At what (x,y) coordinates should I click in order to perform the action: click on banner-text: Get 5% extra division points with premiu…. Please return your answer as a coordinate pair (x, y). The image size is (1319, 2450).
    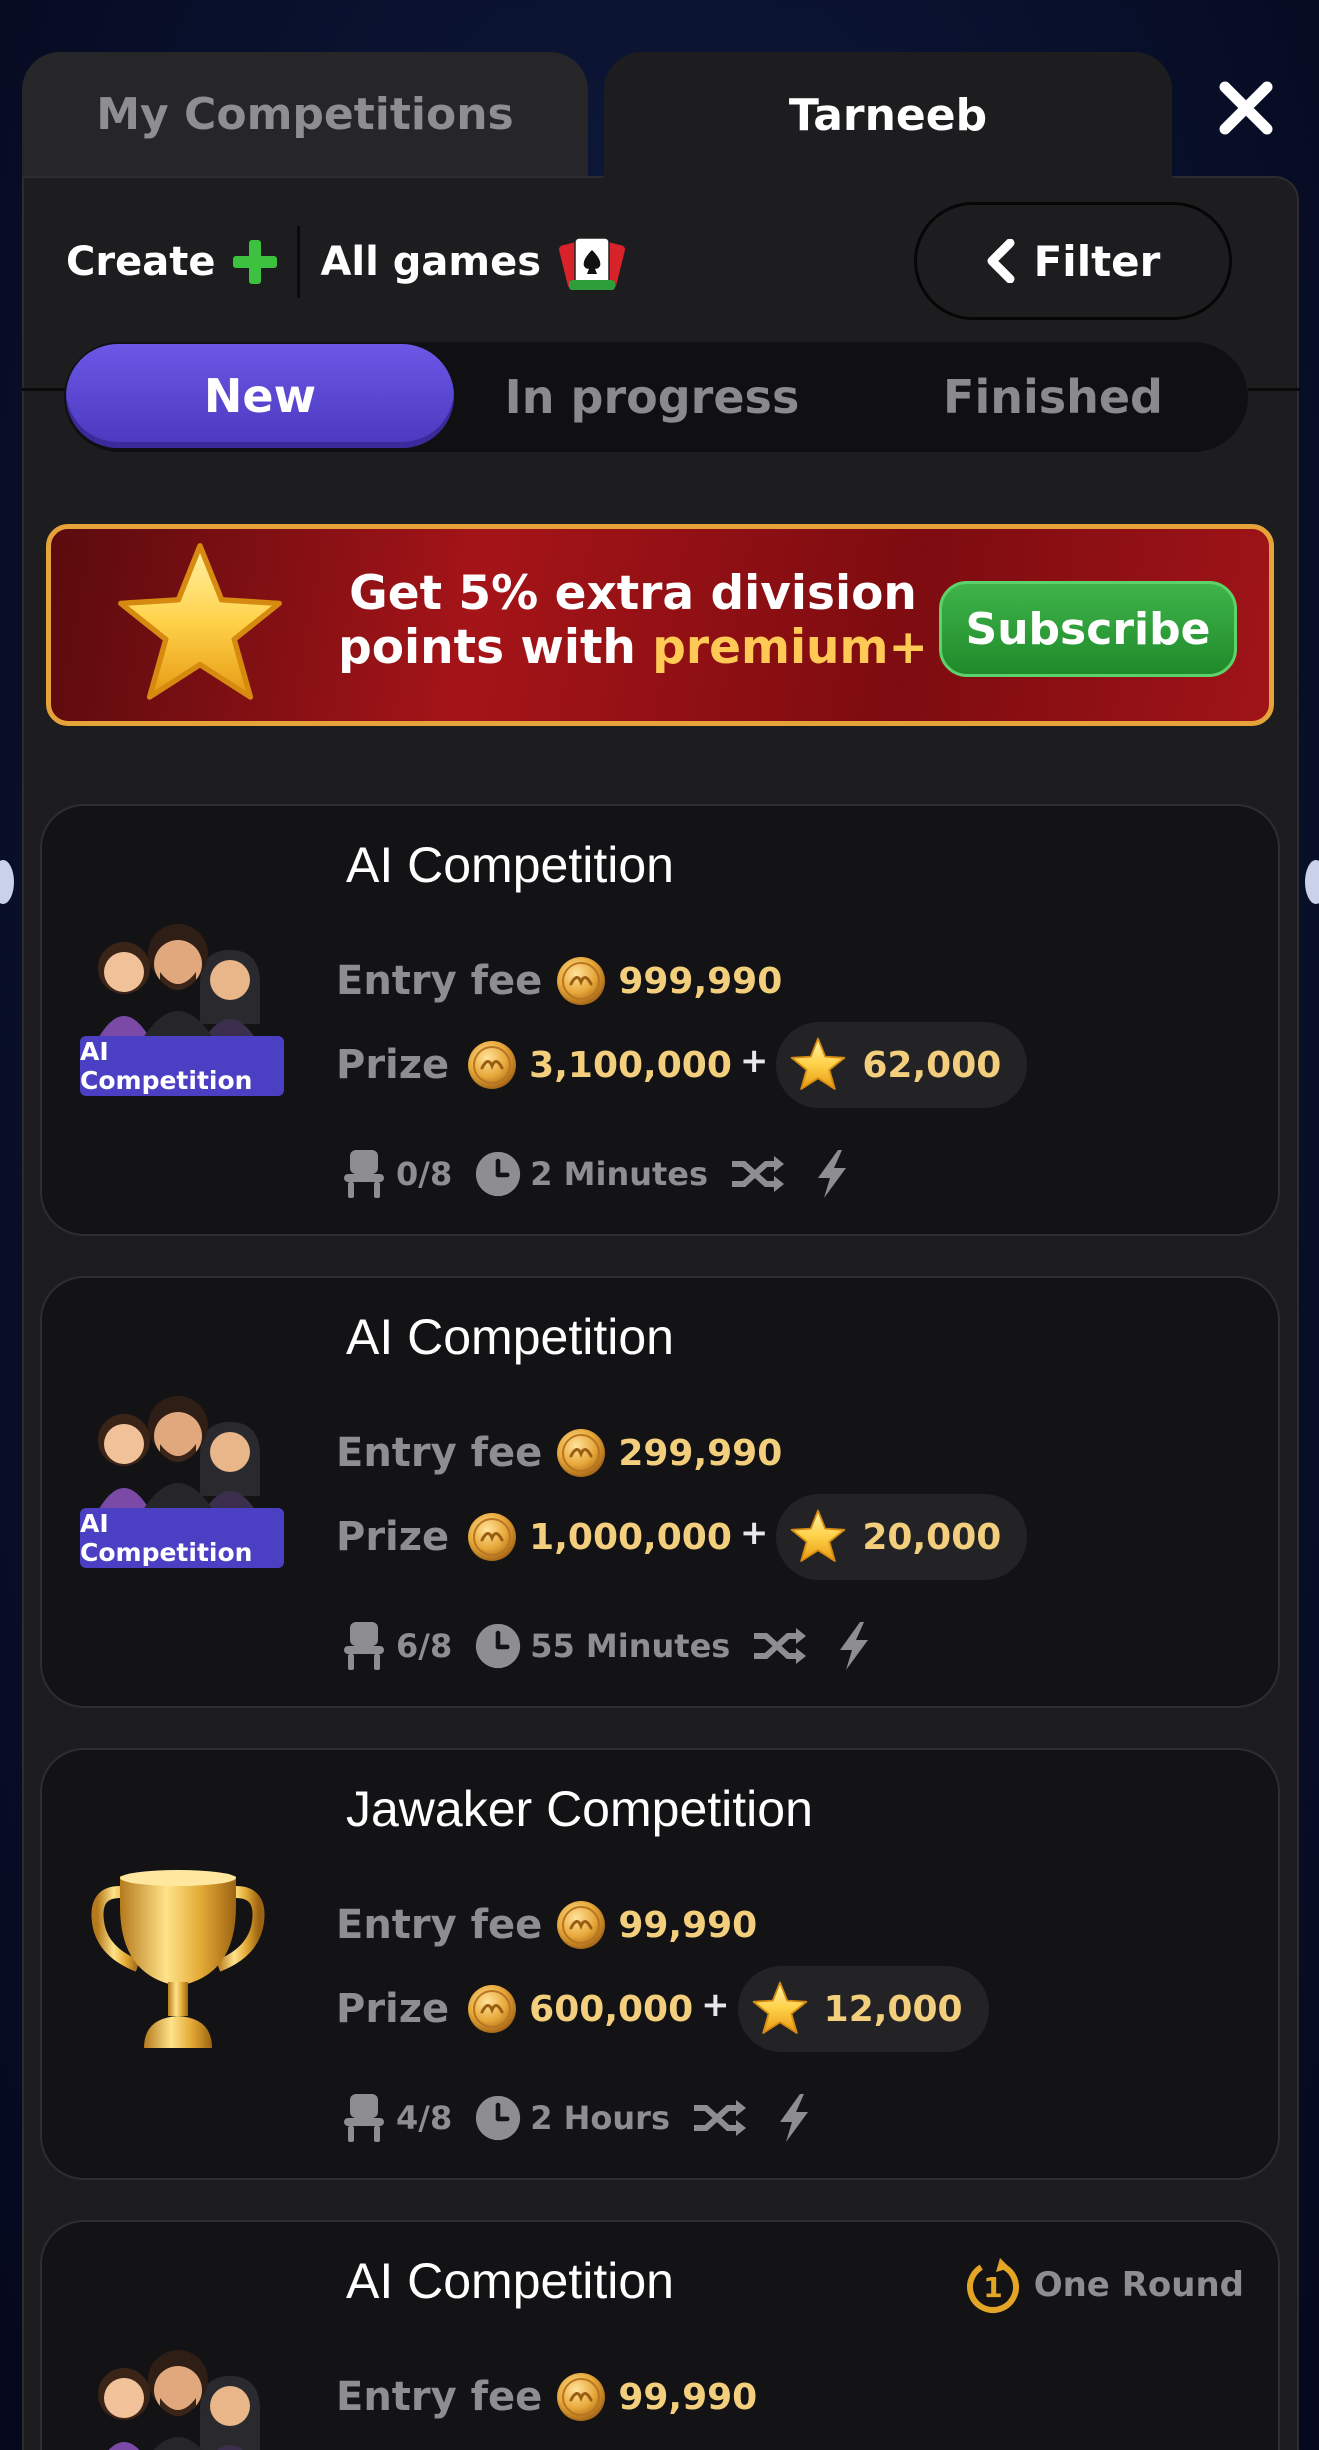
    Looking at the image, I should click on (633, 621).